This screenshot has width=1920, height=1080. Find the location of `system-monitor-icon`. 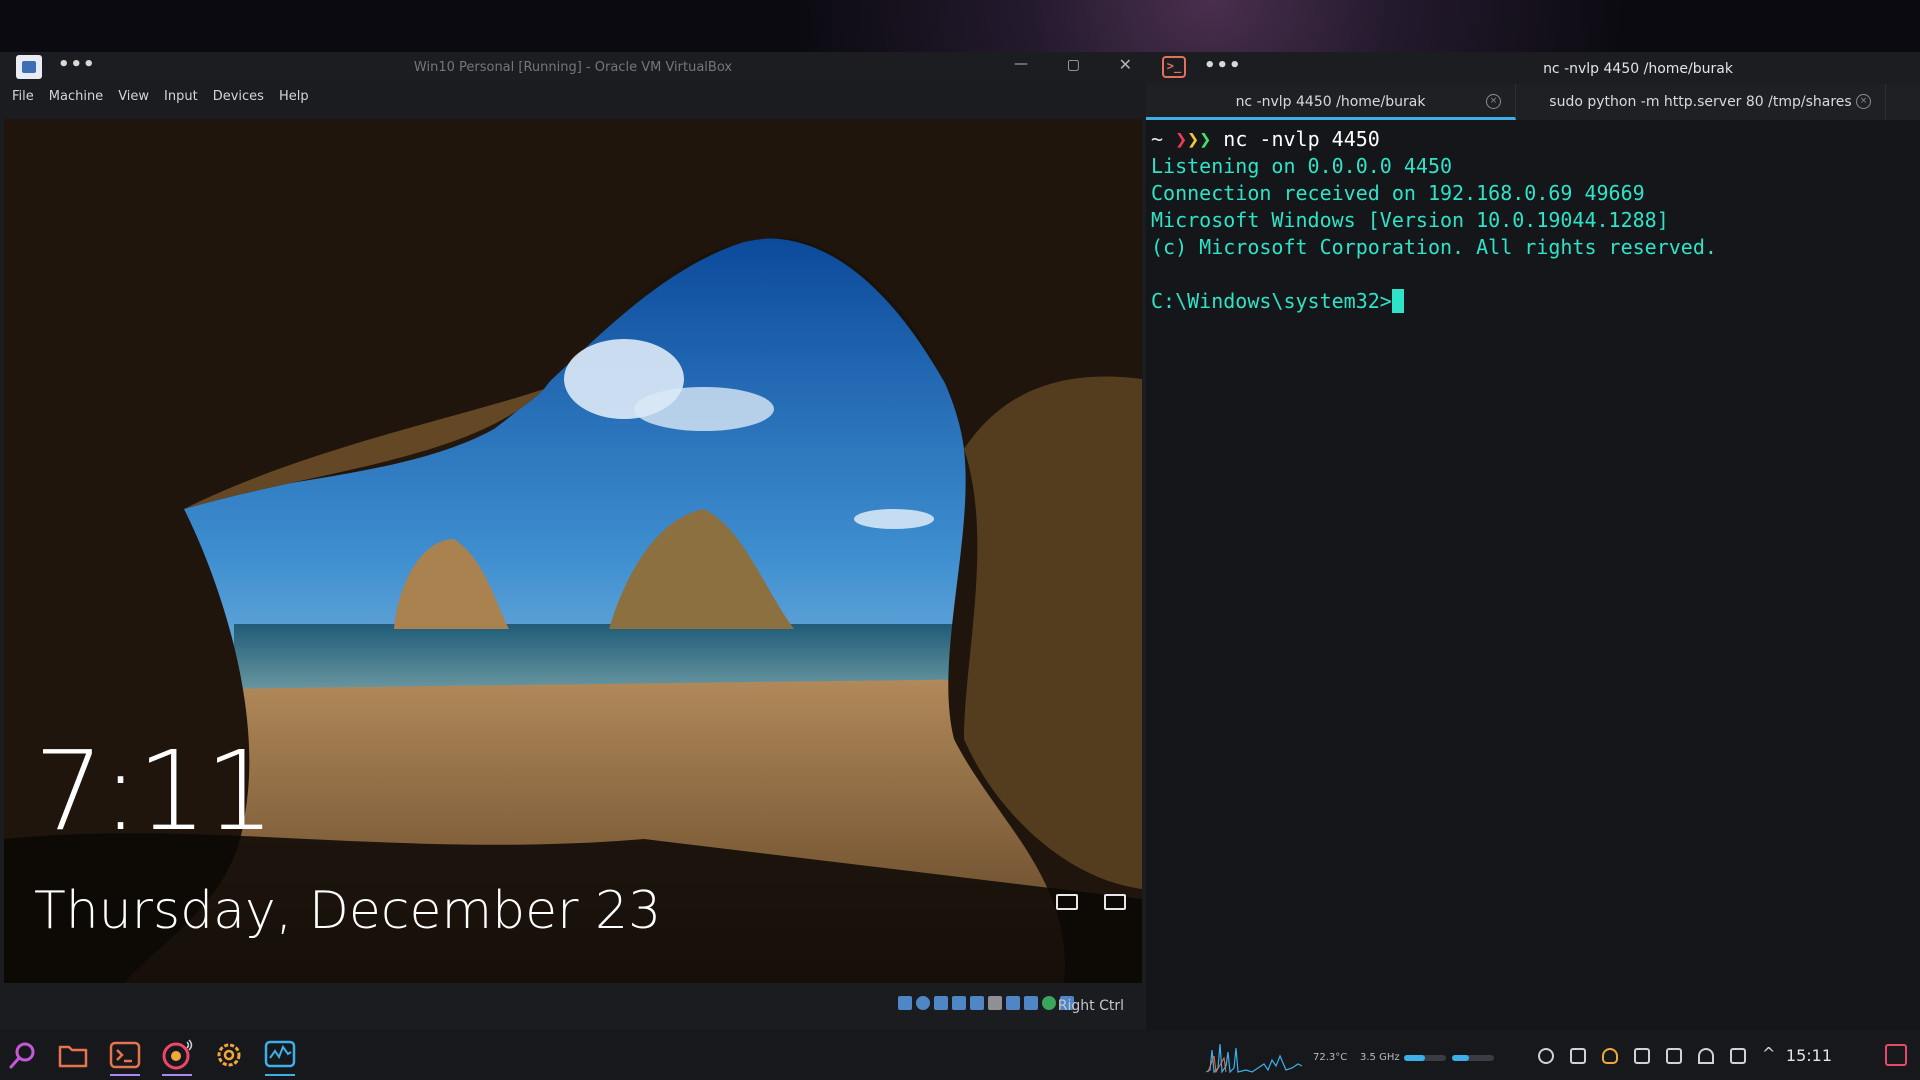

system-monitor-icon is located at coordinates (280, 1054).